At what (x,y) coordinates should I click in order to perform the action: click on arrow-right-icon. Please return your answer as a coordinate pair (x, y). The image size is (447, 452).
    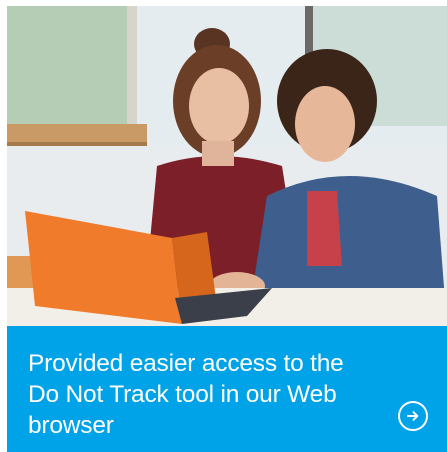
    Looking at the image, I should click on (413, 416).